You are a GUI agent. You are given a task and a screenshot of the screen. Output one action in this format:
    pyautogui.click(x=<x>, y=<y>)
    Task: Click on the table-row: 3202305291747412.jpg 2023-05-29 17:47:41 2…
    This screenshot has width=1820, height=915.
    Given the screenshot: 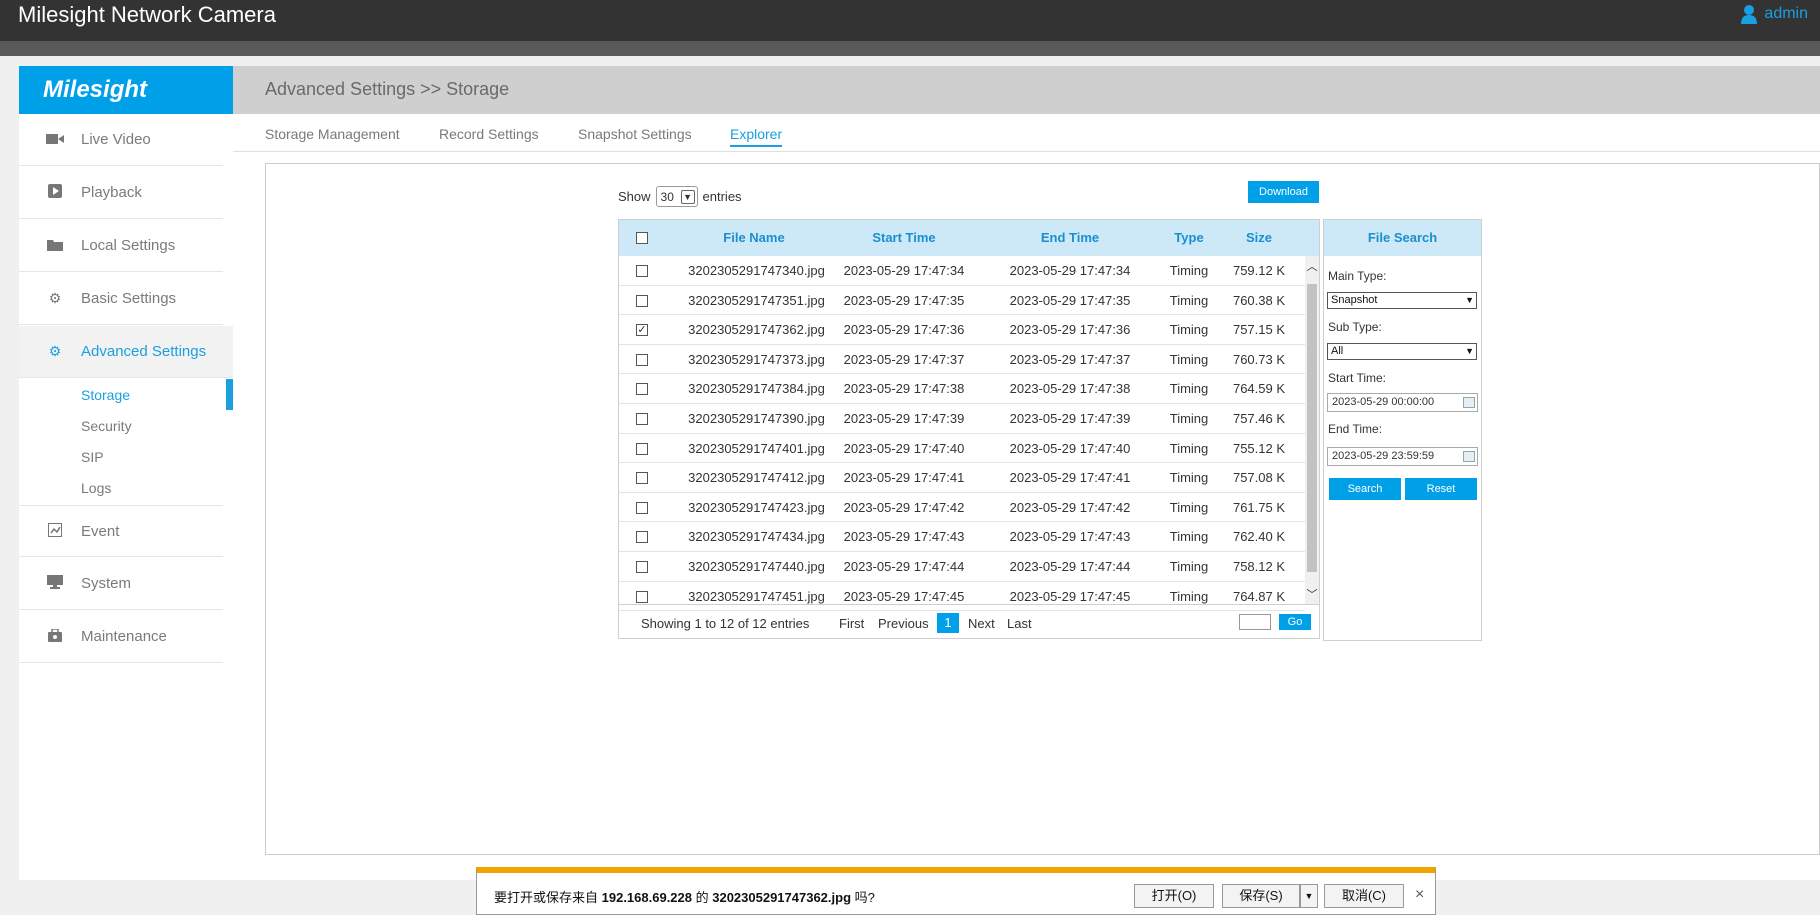 What is the action you would take?
    pyautogui.click(x=962, y=478)
    